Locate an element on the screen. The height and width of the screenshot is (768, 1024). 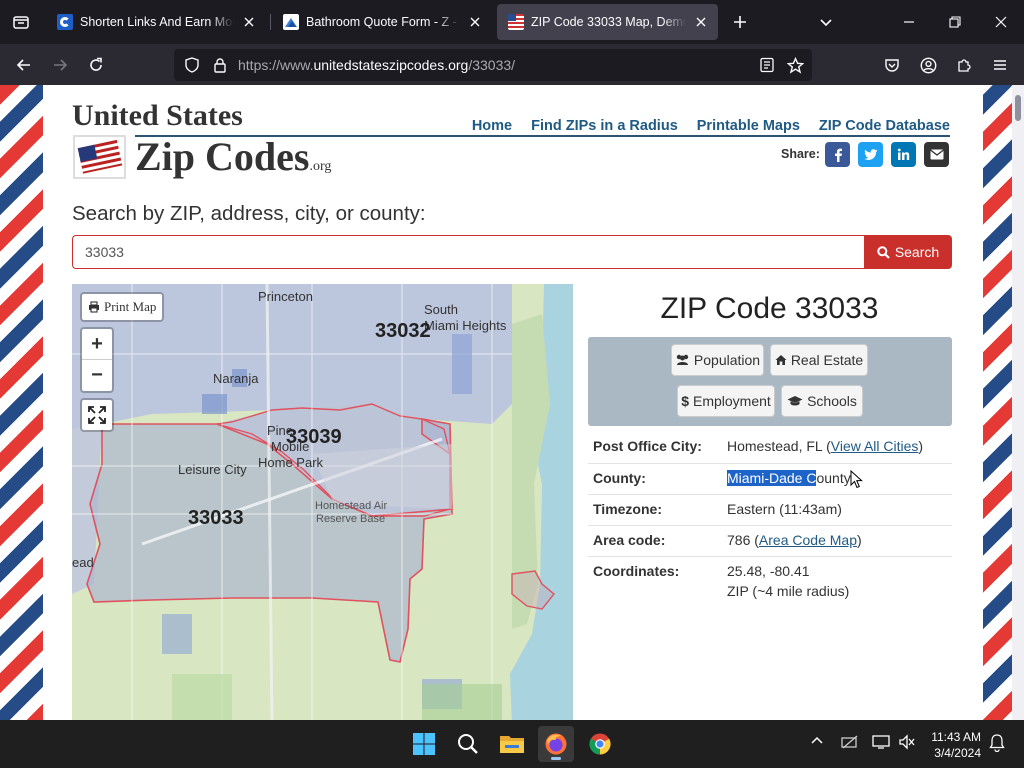
map-label-mobile: Mobile is located at coordinates (290, 446).